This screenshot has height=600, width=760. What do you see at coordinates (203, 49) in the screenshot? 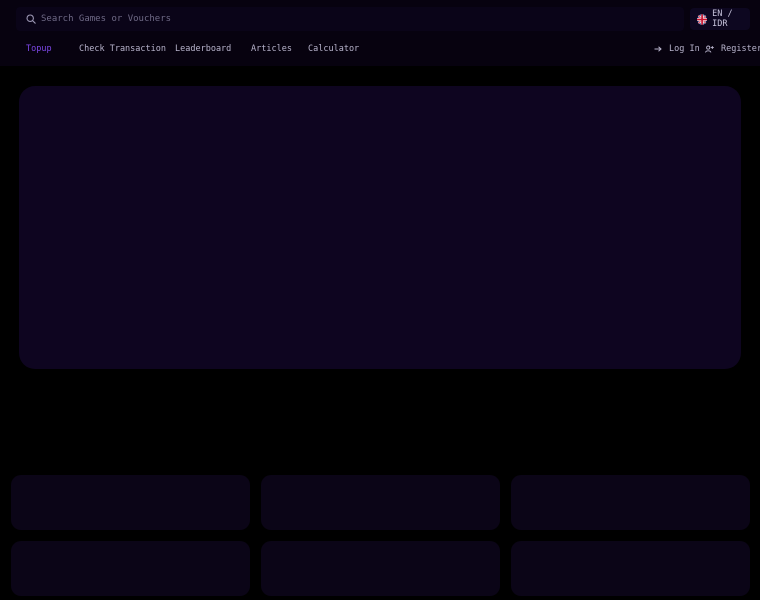
I see `nav-item-leaderboard: Leaderboard` at bounding box center [203, 49].